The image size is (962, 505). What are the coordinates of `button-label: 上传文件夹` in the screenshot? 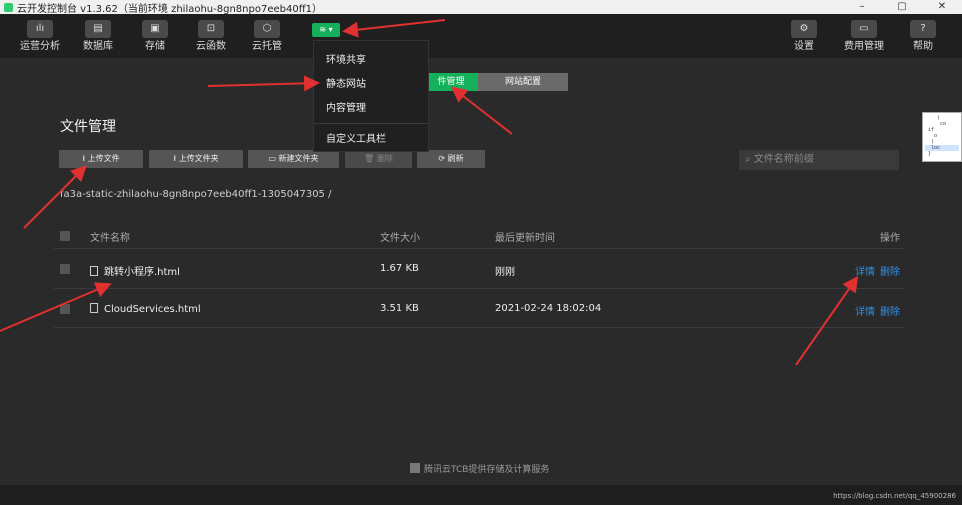 It's located at (198, 158).